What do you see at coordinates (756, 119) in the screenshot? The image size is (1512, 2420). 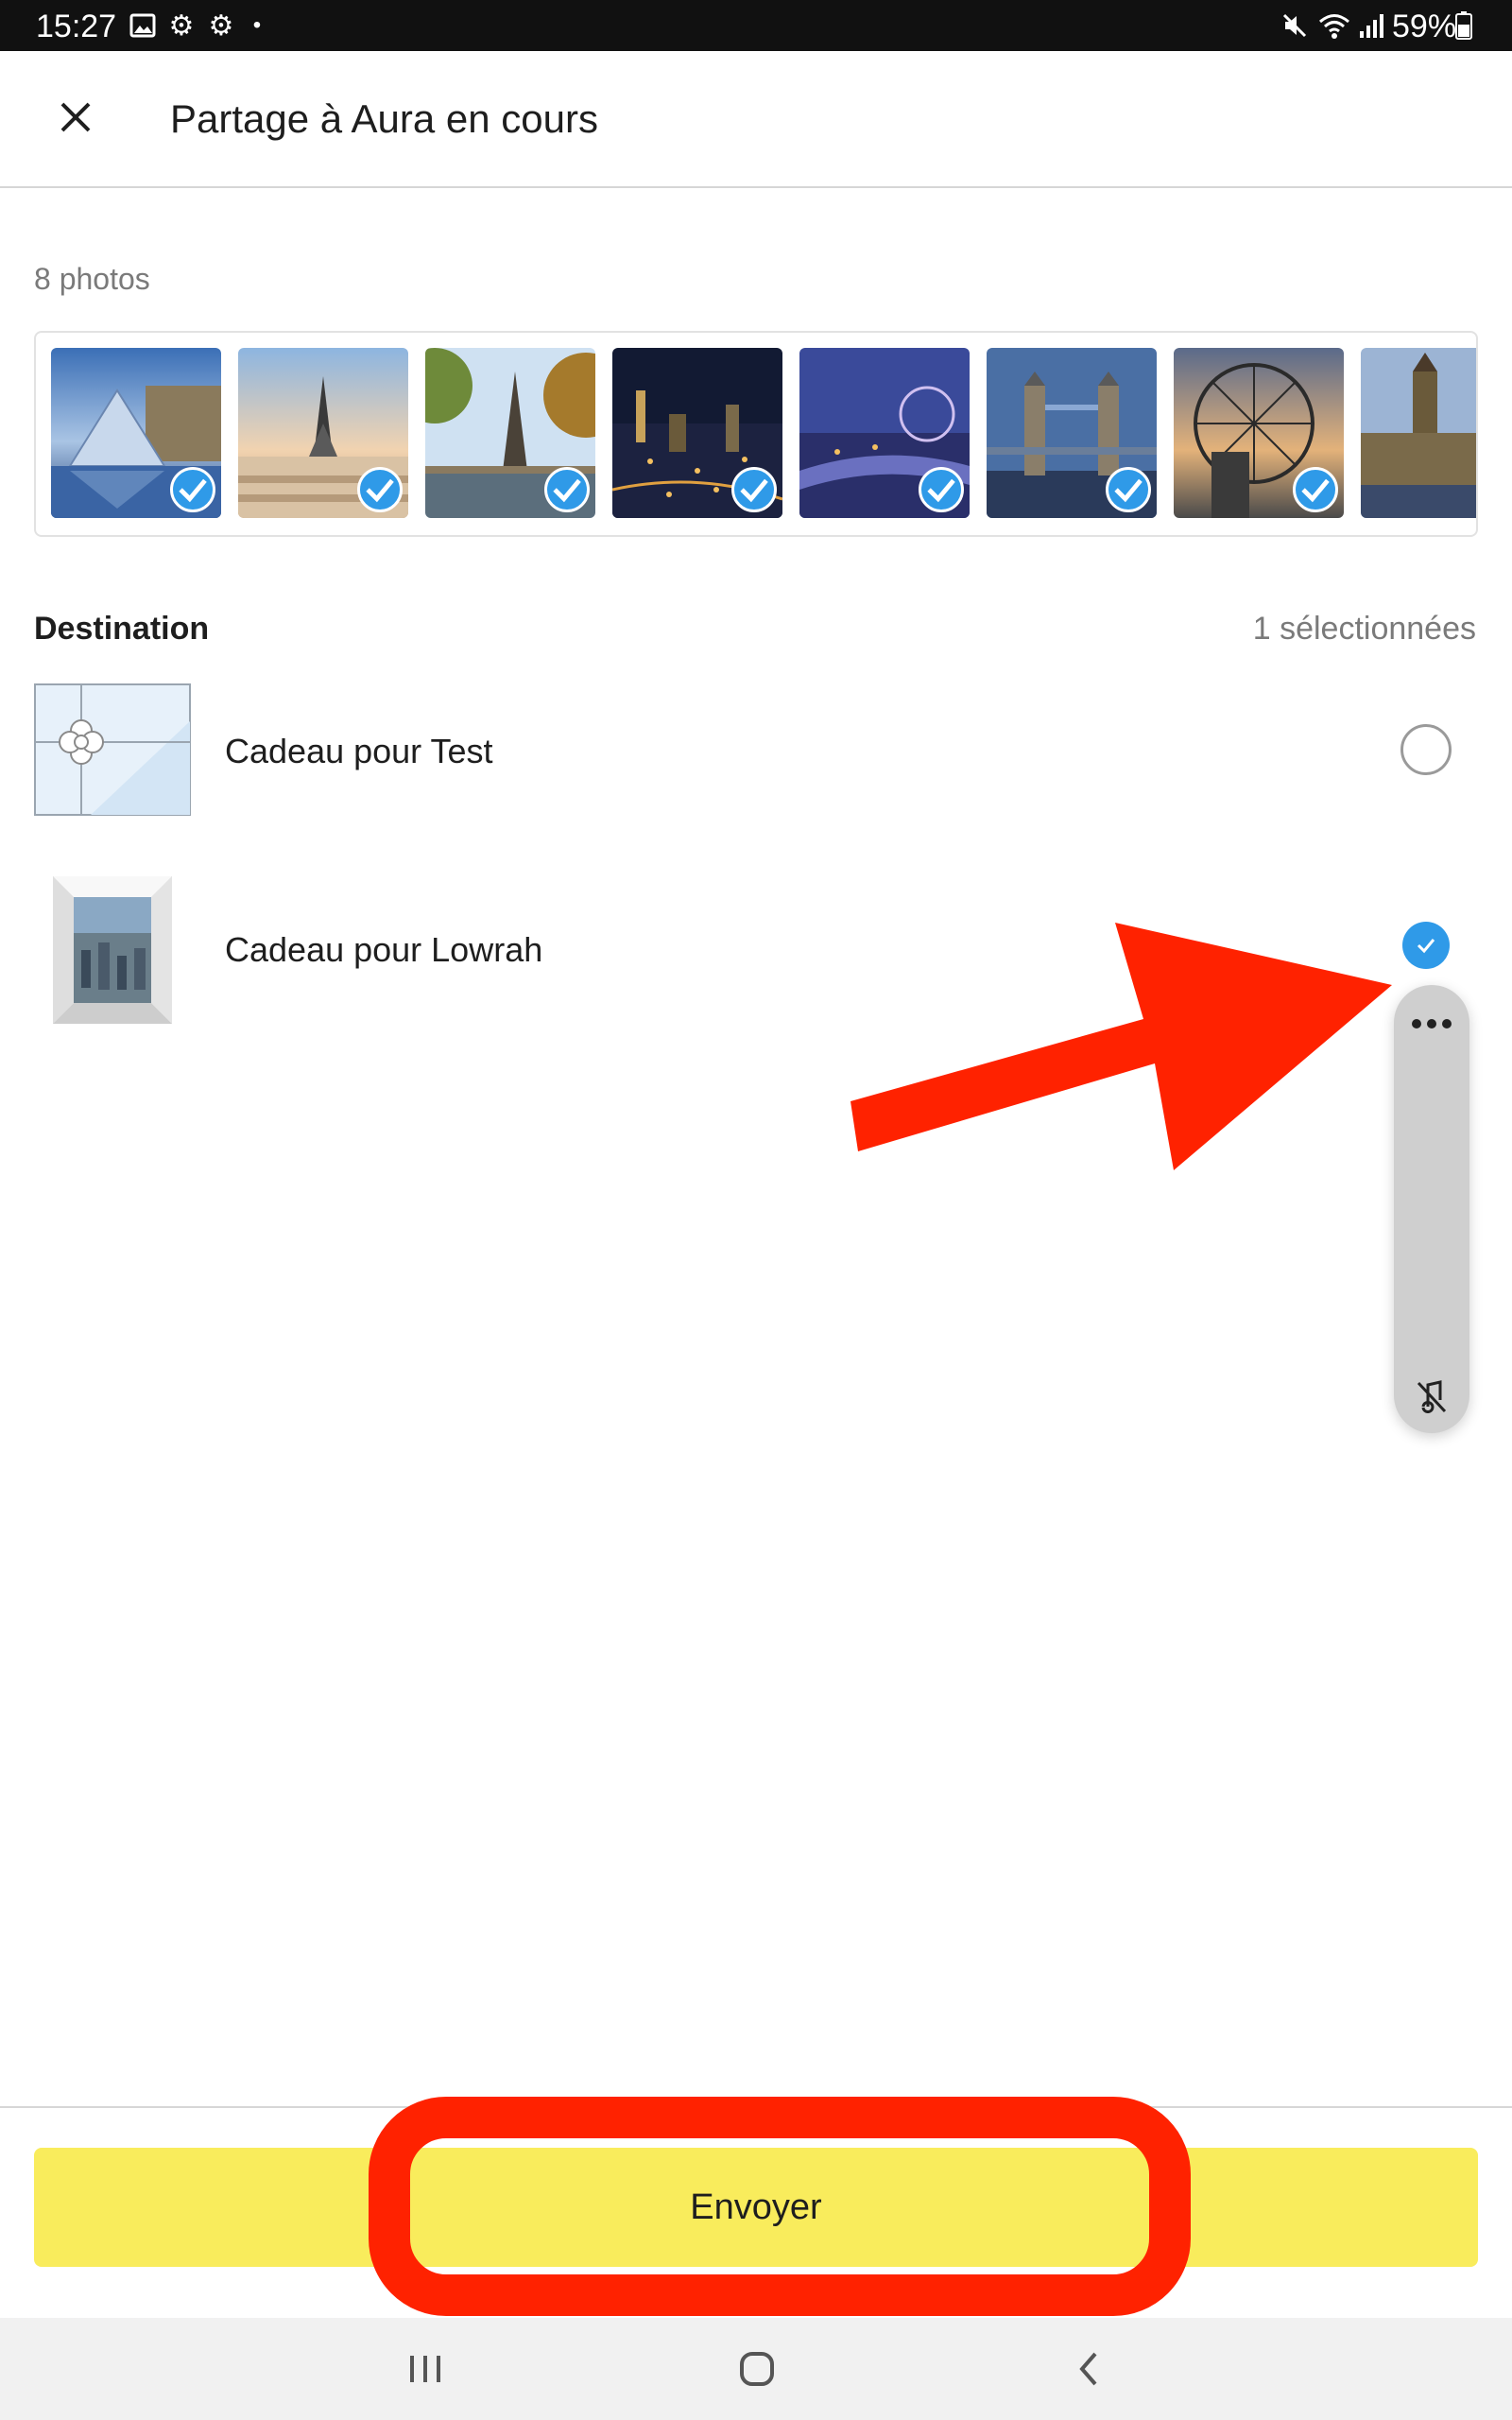 I see `app-header: Partage à Aura en cours` at bounding box center [756, 119].